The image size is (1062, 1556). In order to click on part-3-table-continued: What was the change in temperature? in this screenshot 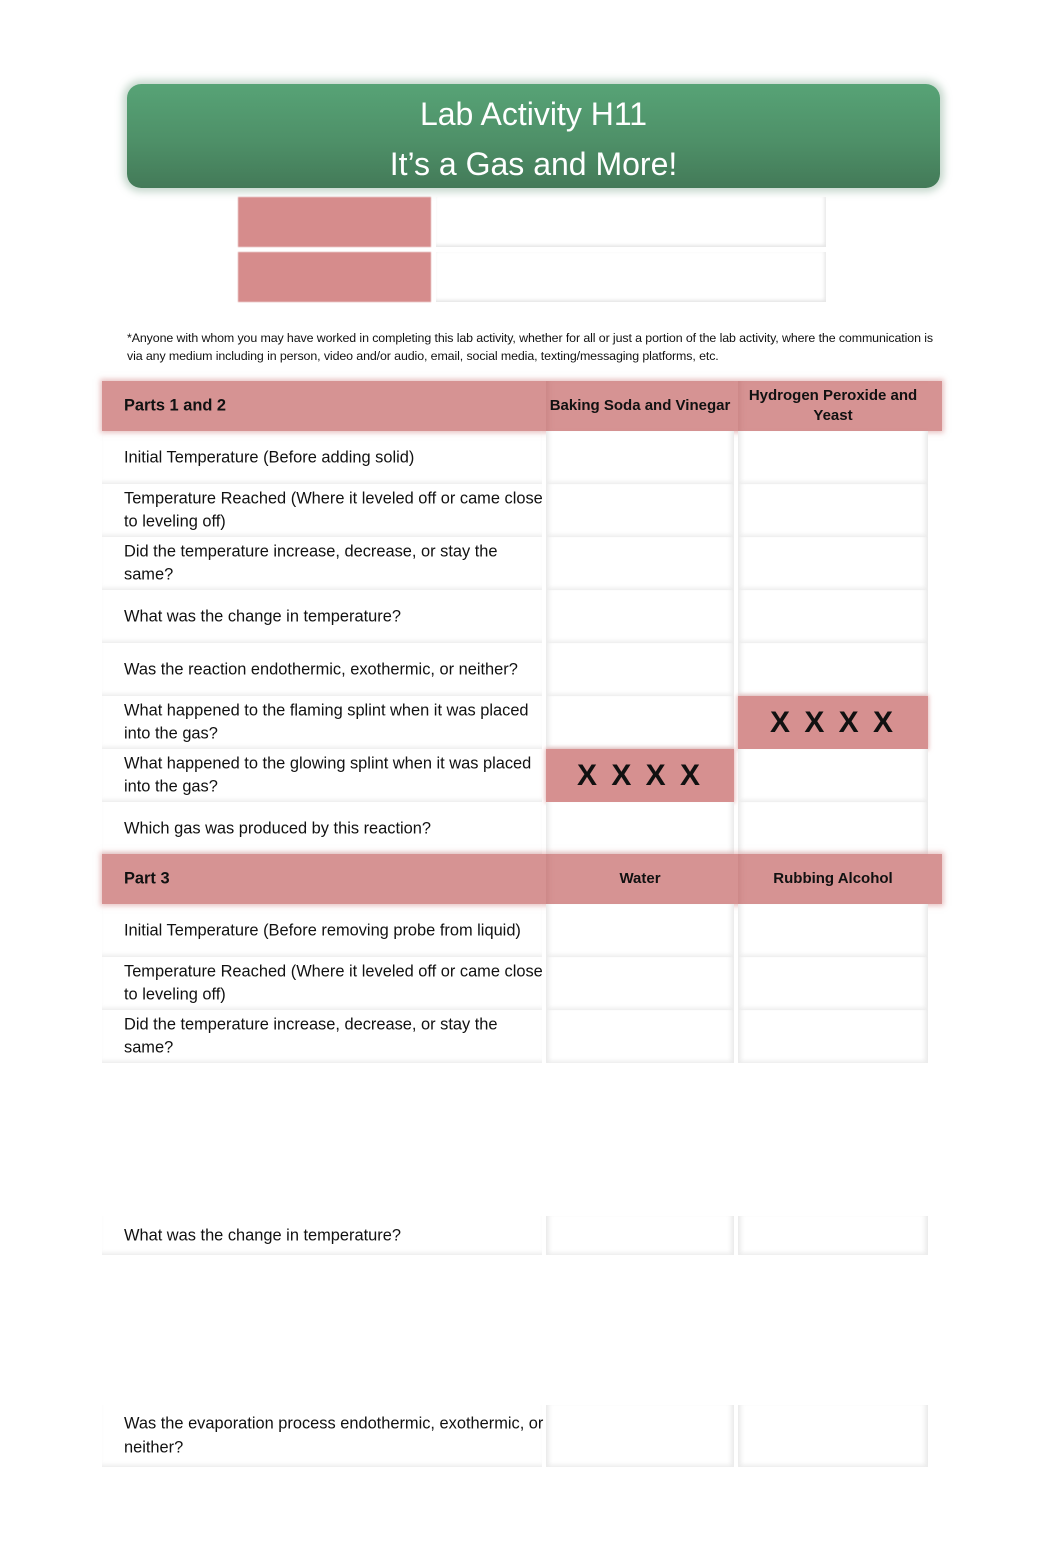, I will do `click(522, 1235)`.